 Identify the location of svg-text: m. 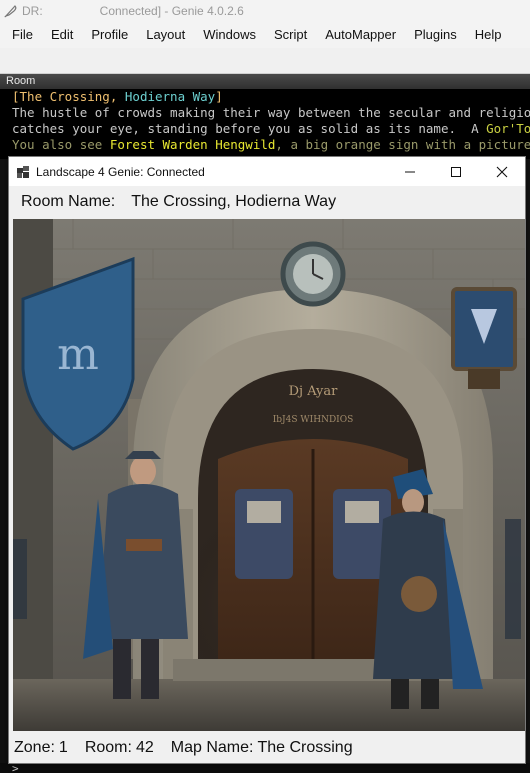
(78, 354).